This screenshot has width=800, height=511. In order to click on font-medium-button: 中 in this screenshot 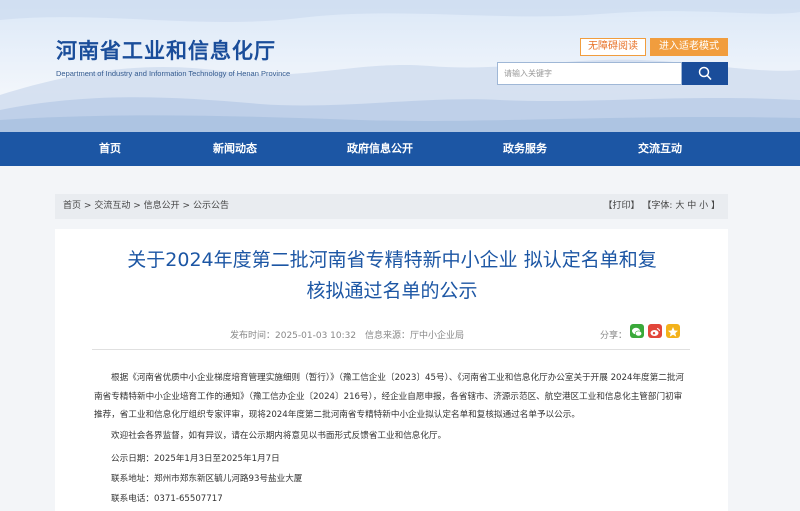, I will do `click(691, 206)`.